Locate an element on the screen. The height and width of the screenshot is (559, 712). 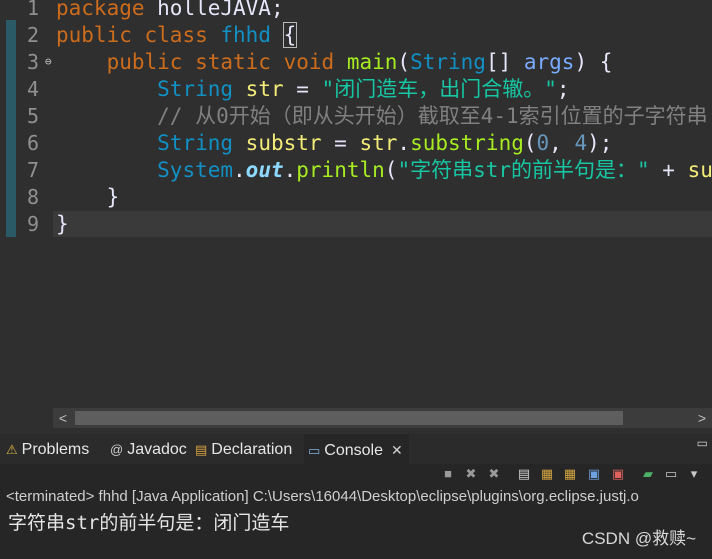
editor-horizontal-scrollbar: < > is located at coordinates (382, 418).